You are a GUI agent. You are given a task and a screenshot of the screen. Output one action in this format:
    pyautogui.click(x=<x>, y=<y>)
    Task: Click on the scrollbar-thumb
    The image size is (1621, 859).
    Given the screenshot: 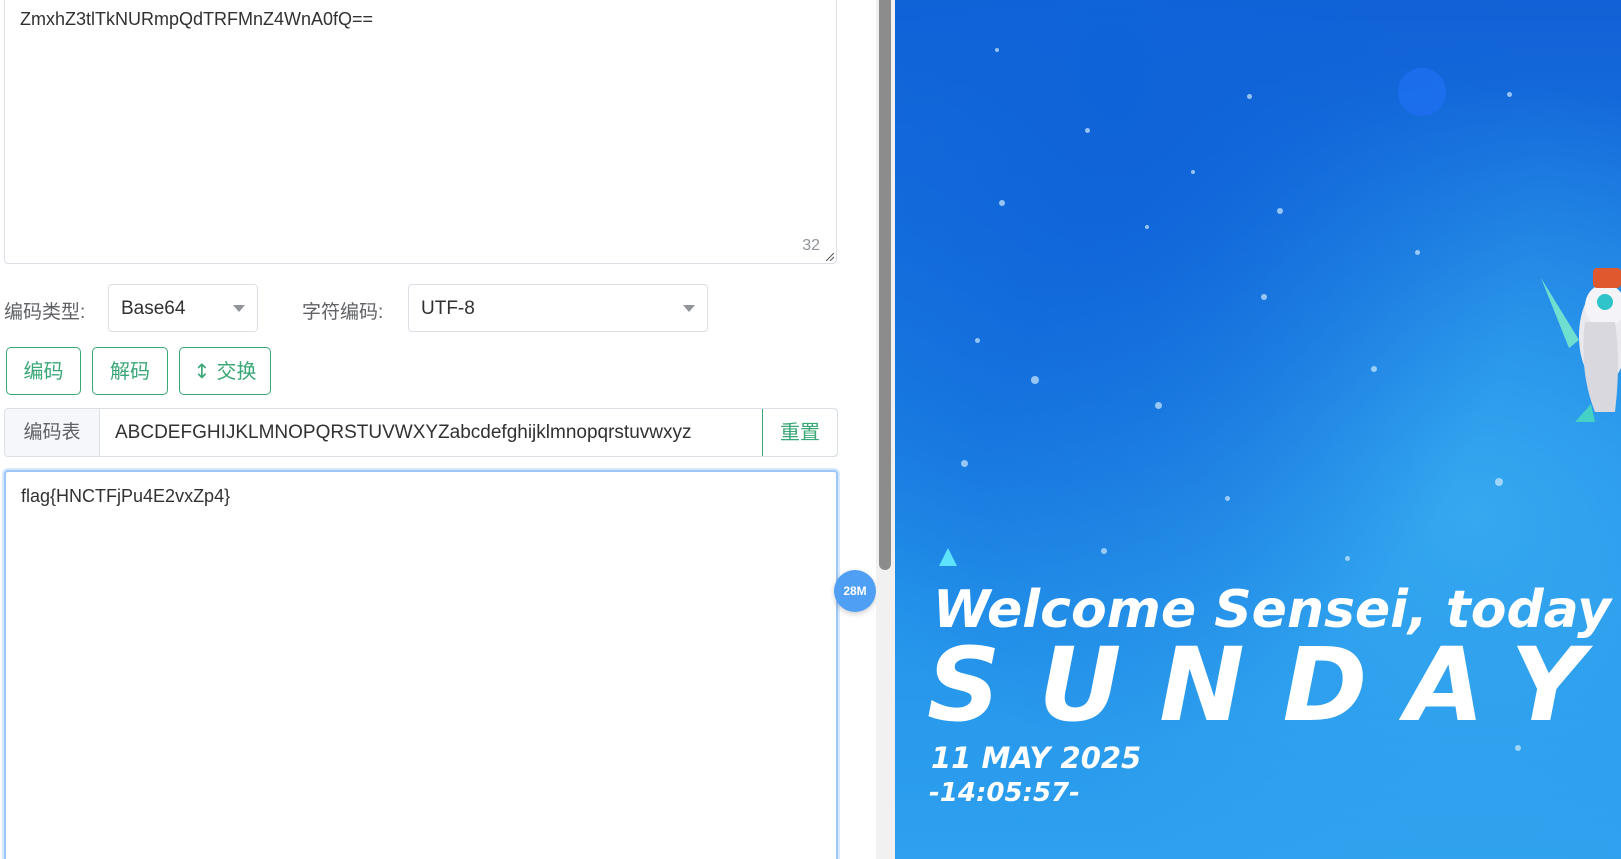 What is the action you would take?
    pyautogui.click(x=885, y=285)
    